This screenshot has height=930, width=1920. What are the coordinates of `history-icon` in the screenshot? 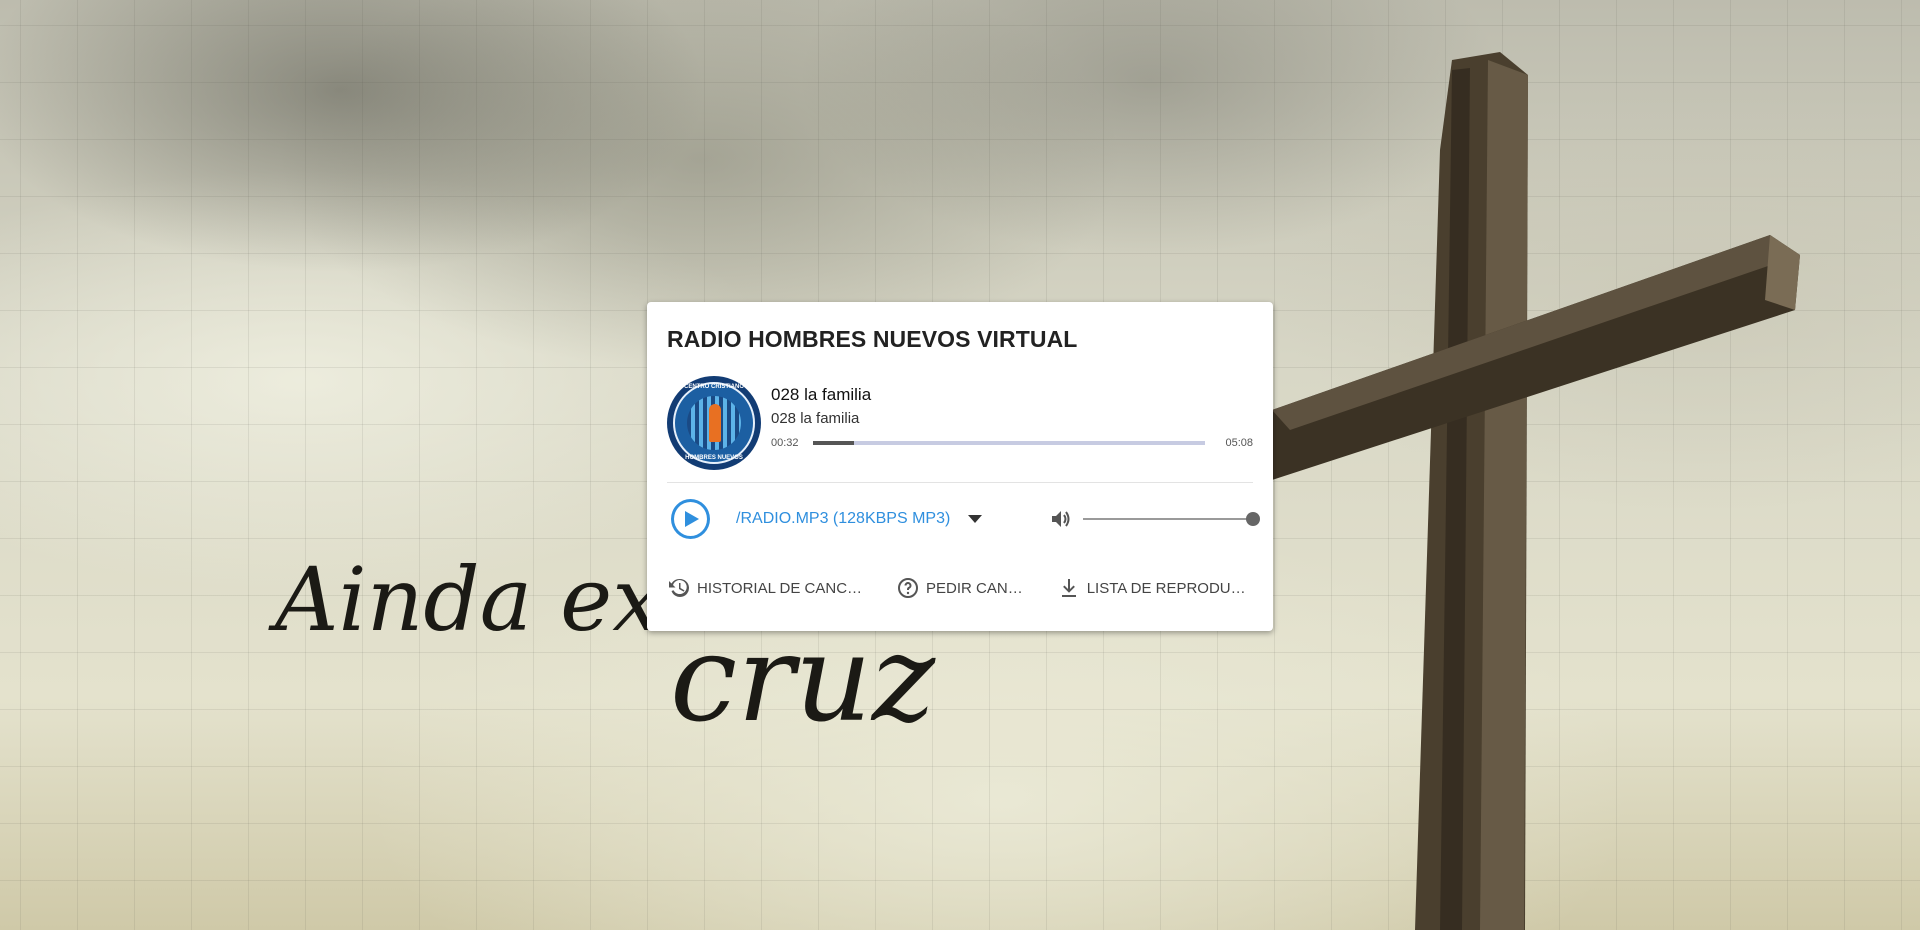 It's located at (679, 587).